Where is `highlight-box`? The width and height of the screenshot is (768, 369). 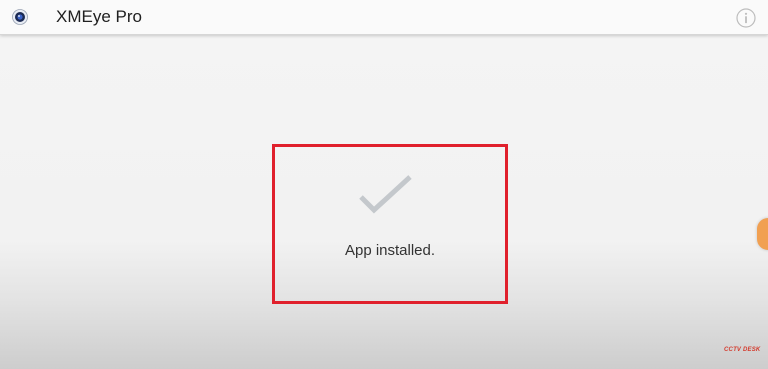 highlight-box is located at coordinates (390, 224).